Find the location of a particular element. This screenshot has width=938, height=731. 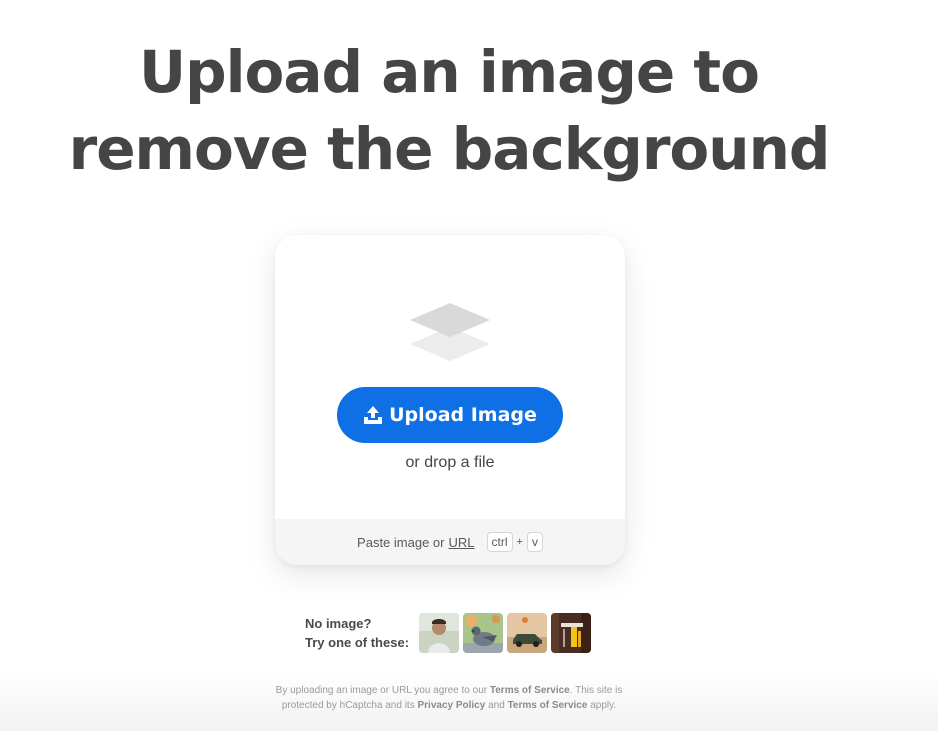

legal-line-2-suffix: apply. is located at coordinates (603, 705).